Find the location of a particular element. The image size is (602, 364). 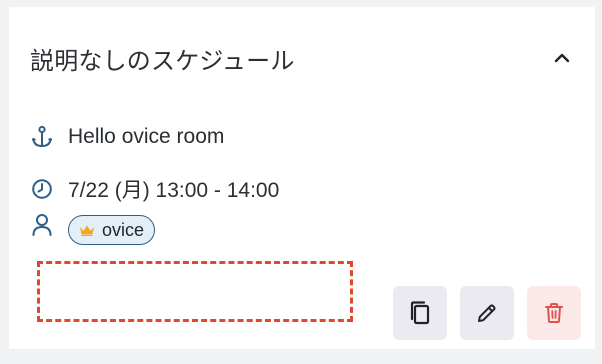

person-icon is located at coordinates (42, 225).